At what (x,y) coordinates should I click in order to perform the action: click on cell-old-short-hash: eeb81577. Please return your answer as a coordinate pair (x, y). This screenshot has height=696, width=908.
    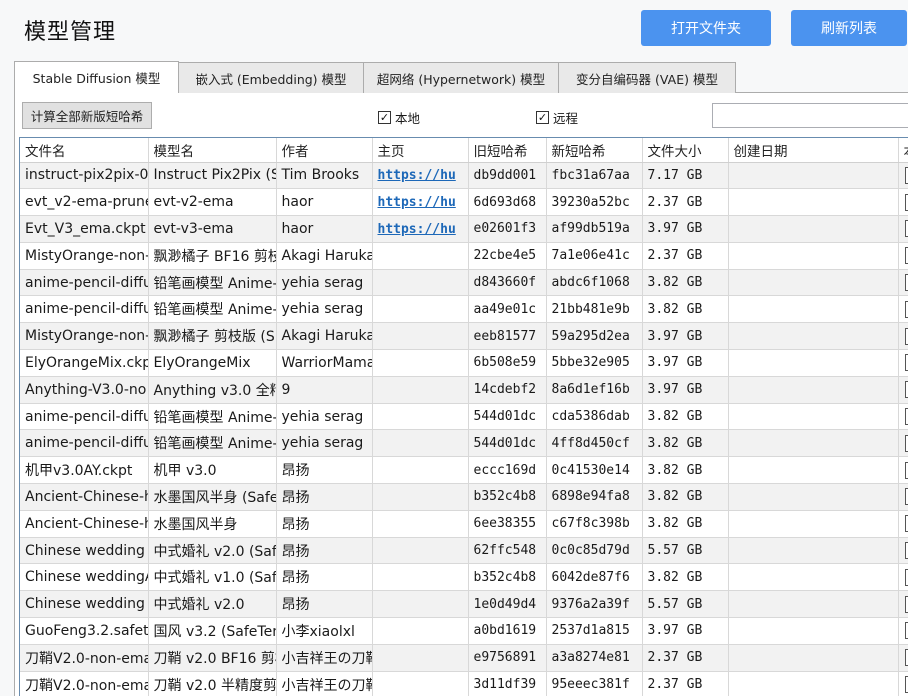
    Looking at the image, I should click on (507, 336).